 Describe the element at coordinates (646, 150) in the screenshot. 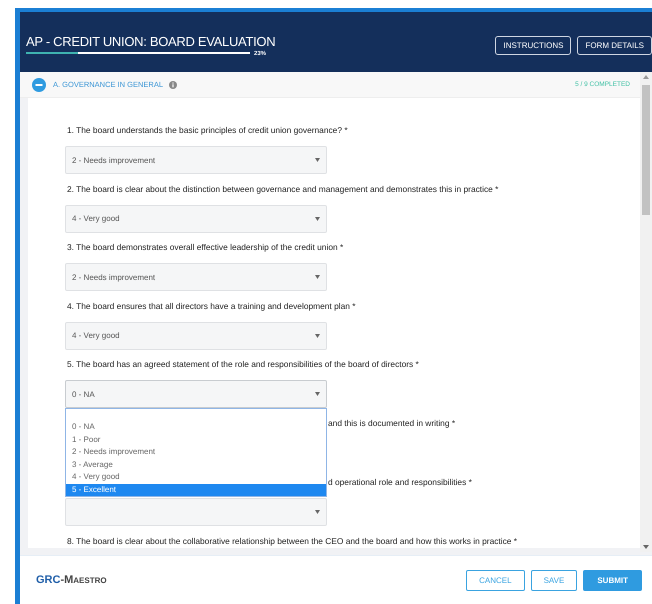

I see `scrollbar-thumb` at that location.